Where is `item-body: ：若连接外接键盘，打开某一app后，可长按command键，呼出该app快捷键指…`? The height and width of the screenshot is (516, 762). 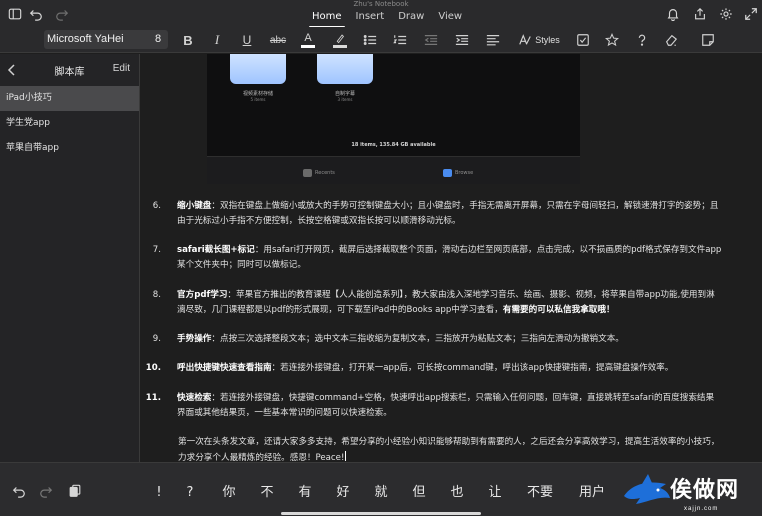
item-body: ：若连接外接键盘，打开某一app后，可长按command键，呼出该app快捷键指… is located at coordinates (472, 368).